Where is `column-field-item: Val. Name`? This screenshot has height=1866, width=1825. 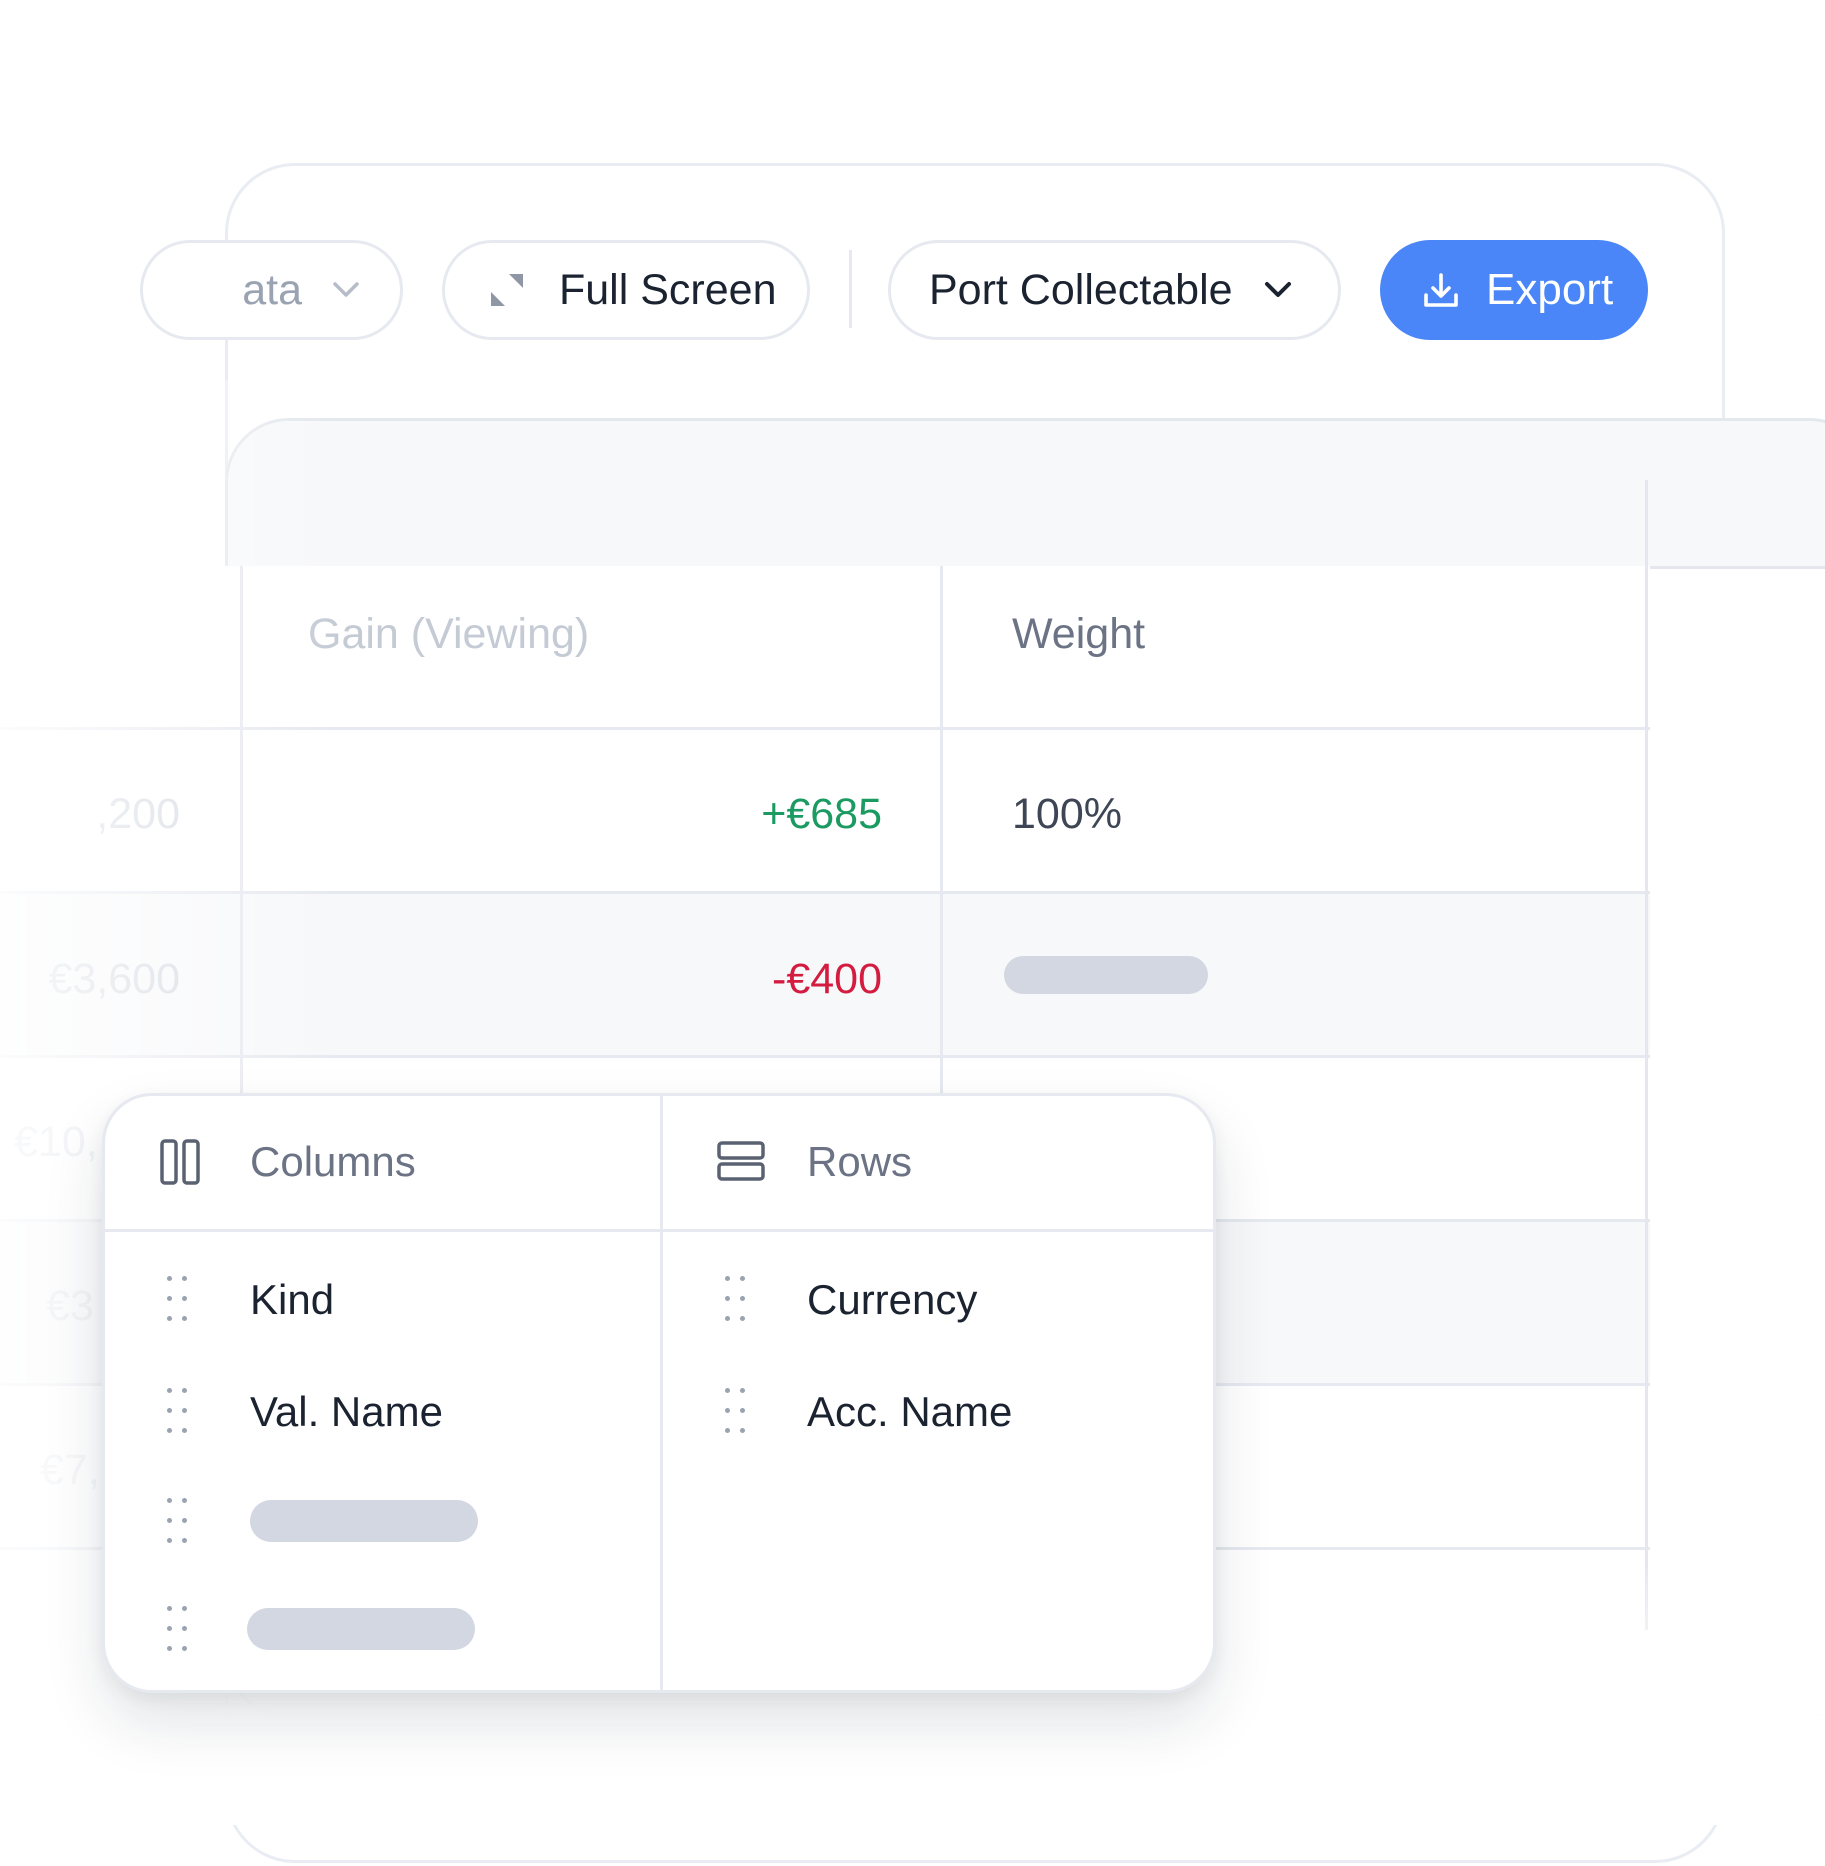 column-field-item: Val. Name is located at coordinates (346, 1412).